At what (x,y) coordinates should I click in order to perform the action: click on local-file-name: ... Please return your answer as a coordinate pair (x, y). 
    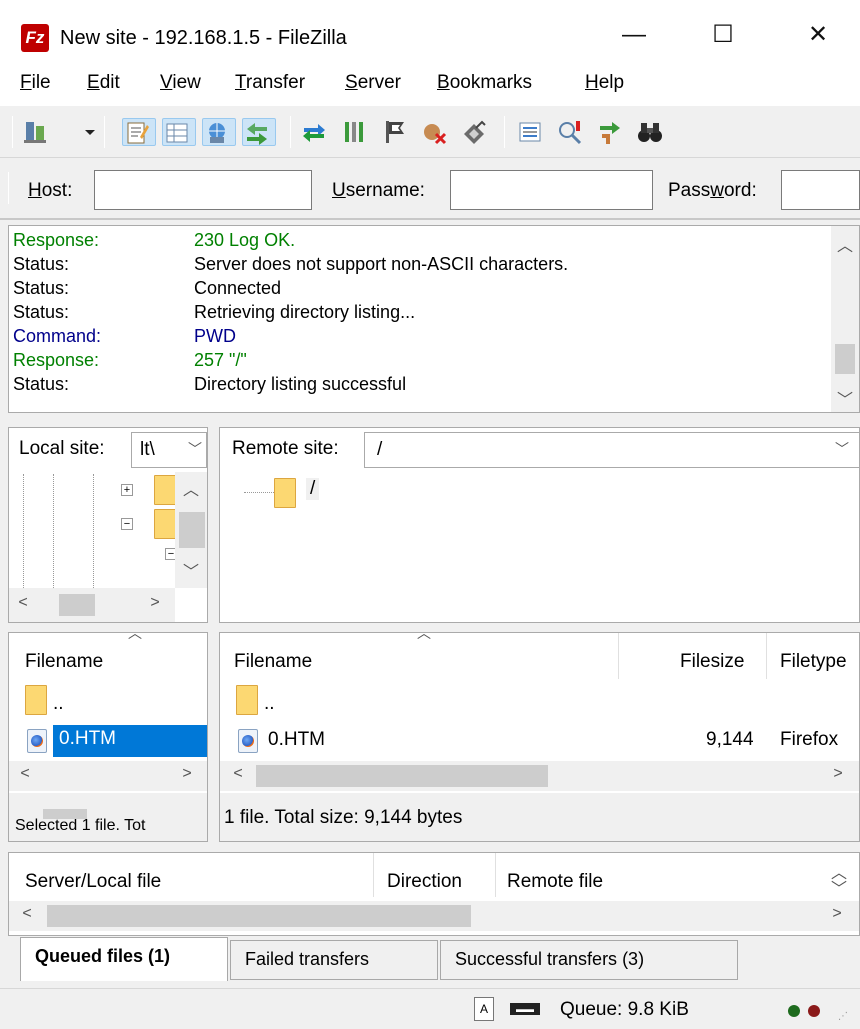
    Looking at the image, I should click on (58, 704).